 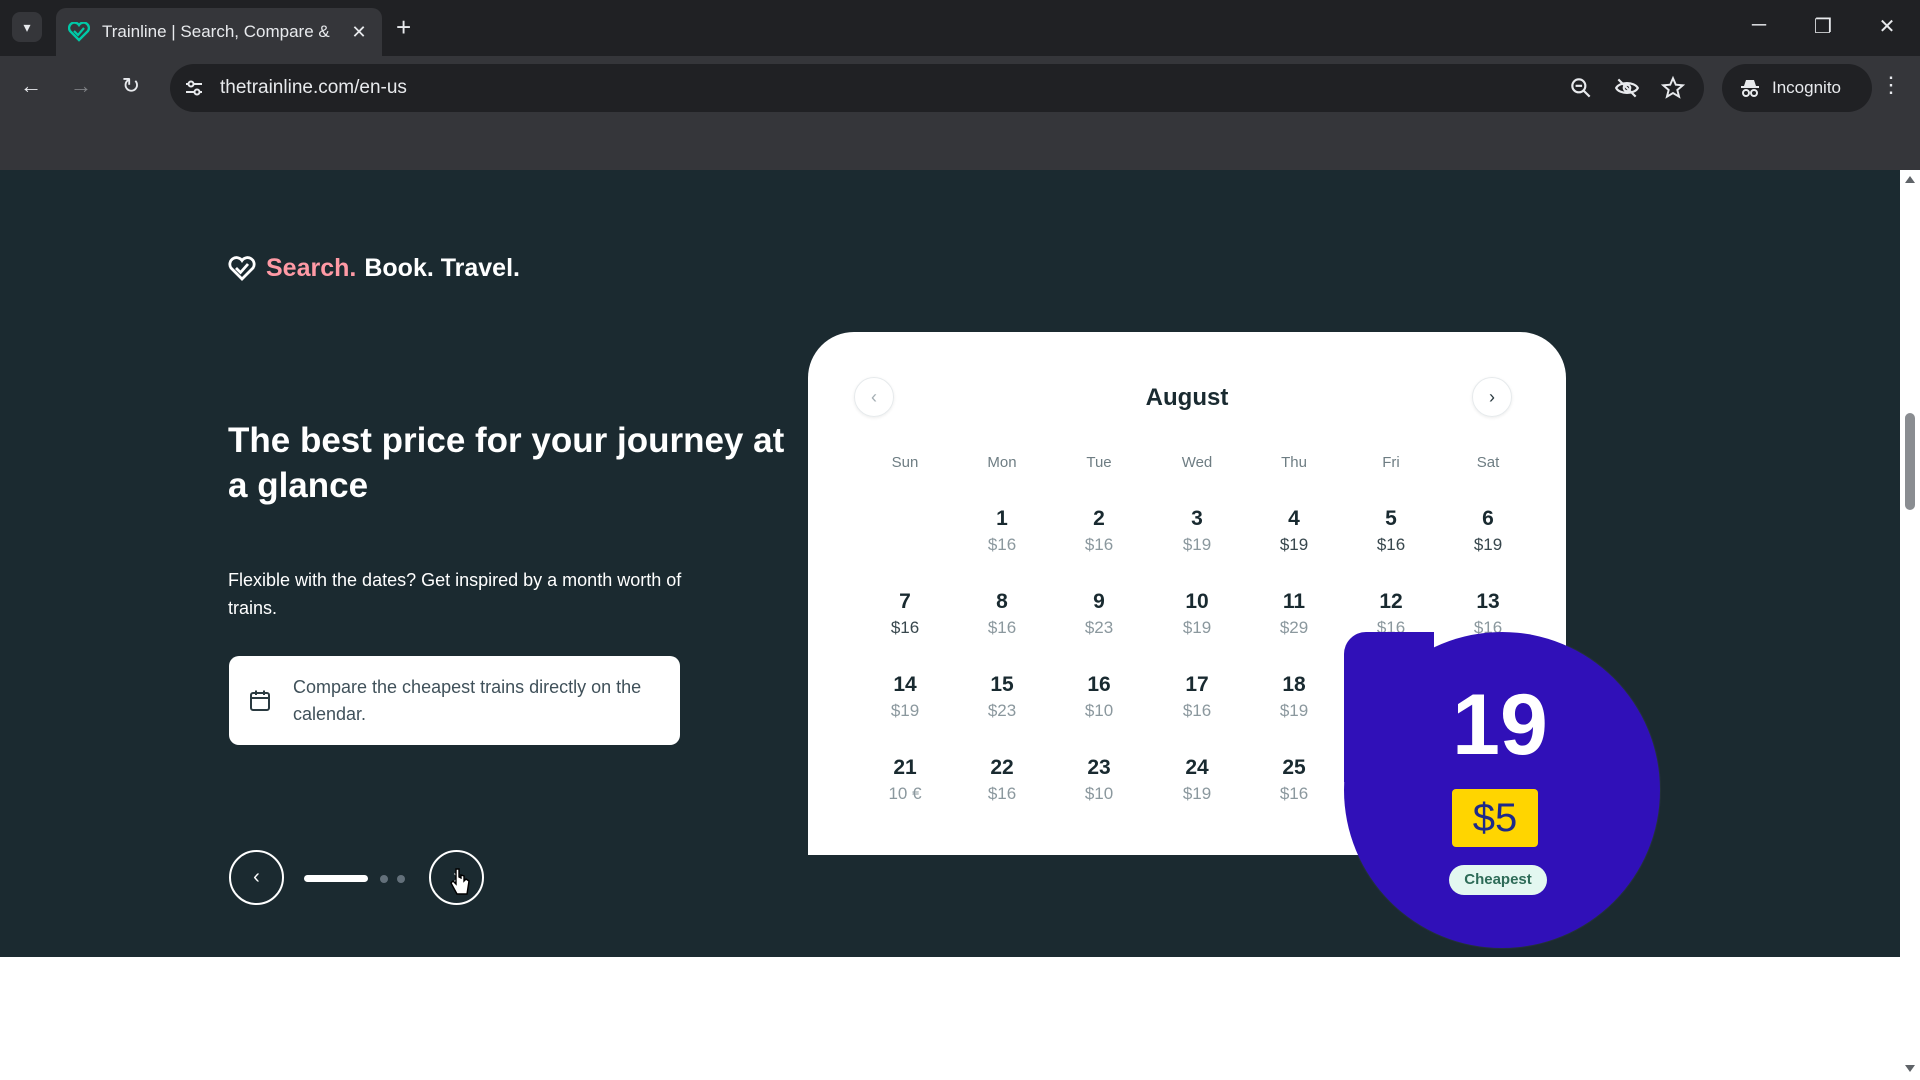 What do you see at coordinates (1581, 88) in the screenshot?
I see `zoom-icon` at bounding box center [1581, 88].